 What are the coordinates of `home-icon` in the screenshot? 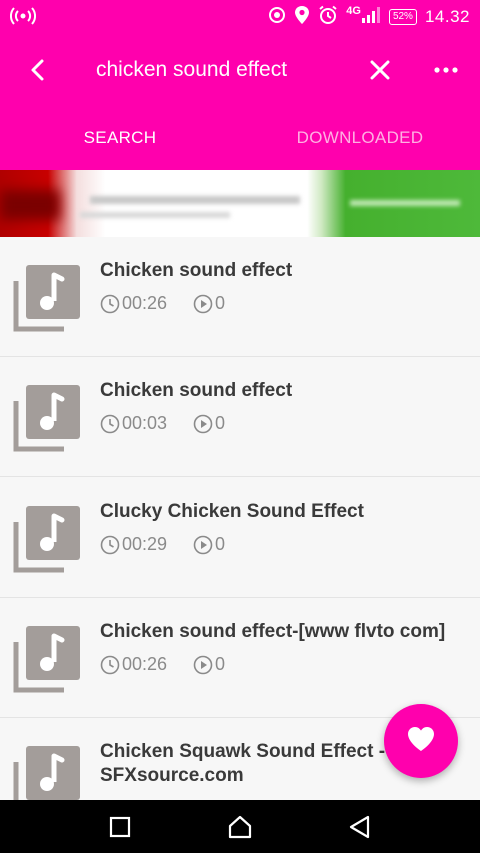 It's located at (240, 827).